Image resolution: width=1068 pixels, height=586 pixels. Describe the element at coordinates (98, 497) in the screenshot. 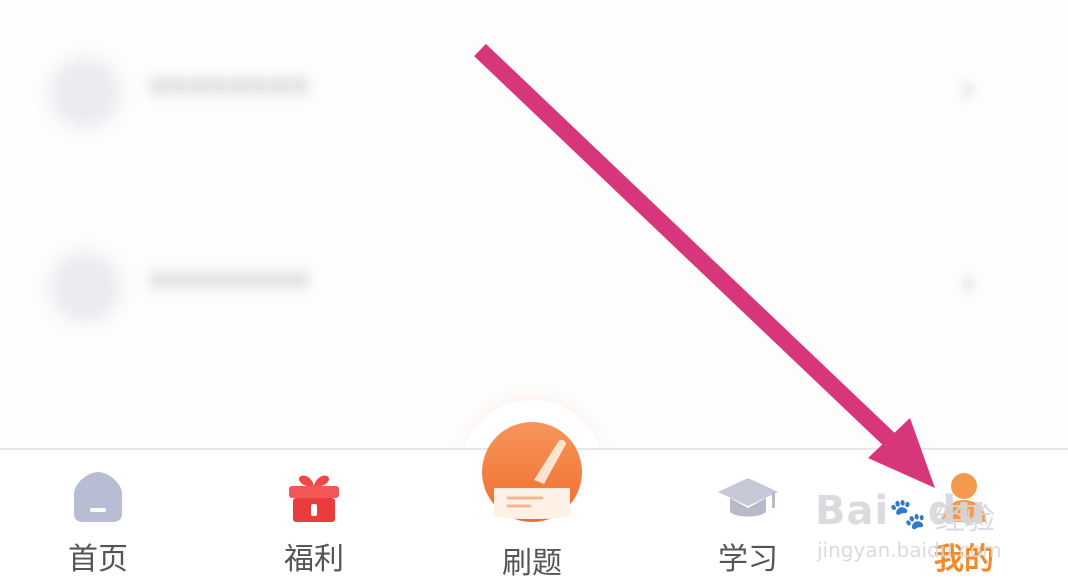

I see `home-icon` at that location.